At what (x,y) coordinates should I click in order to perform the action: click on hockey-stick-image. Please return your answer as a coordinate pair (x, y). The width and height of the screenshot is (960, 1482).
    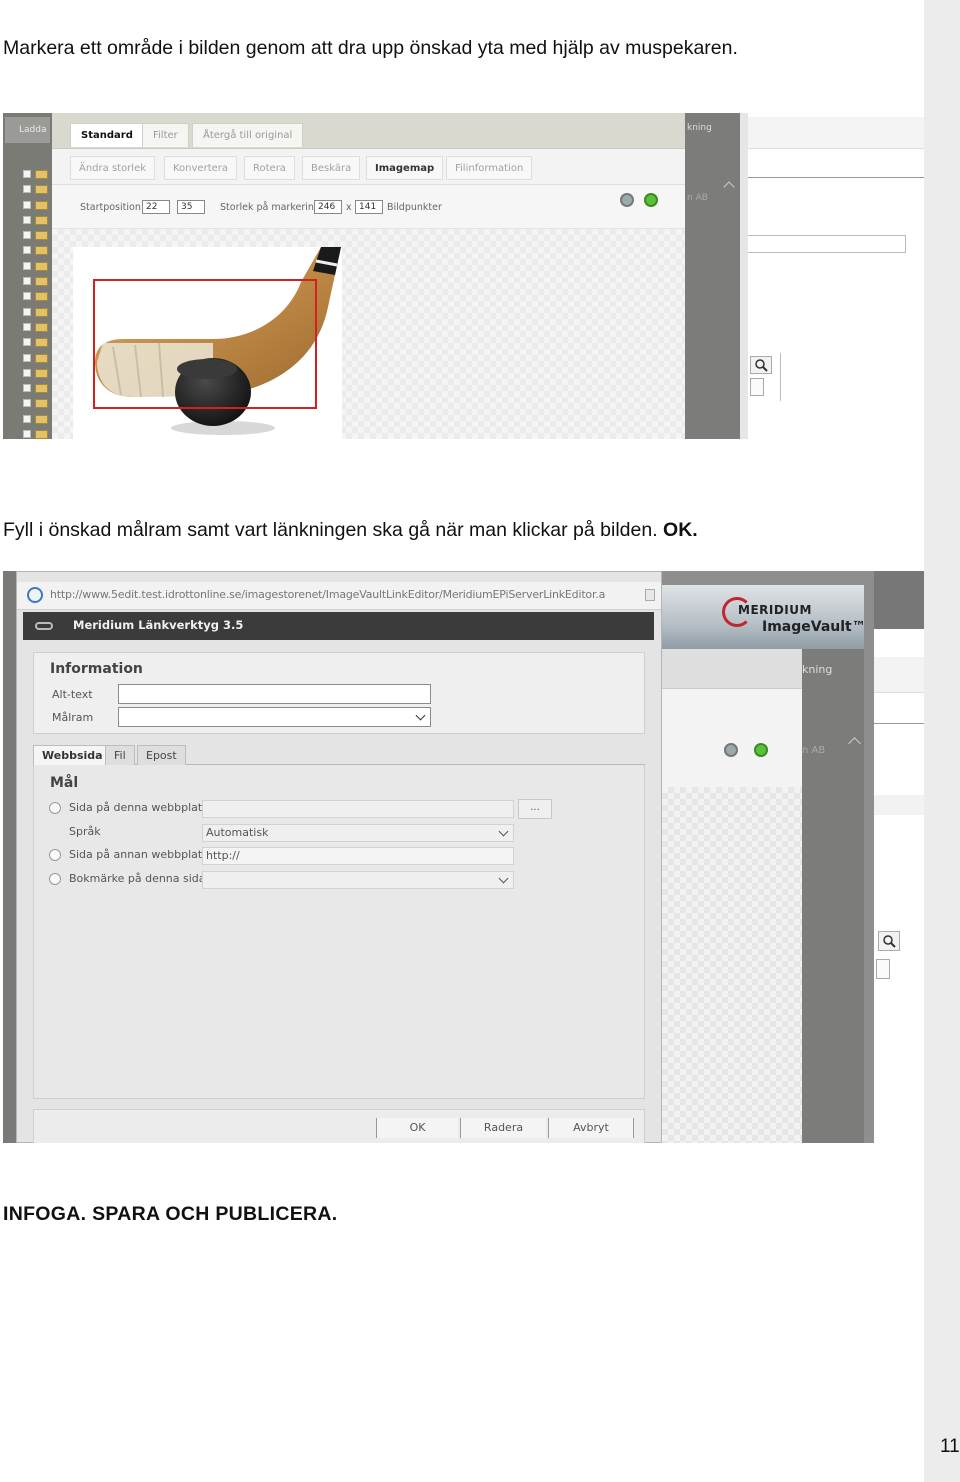
    Looking at the image, I should click on (207, 343).